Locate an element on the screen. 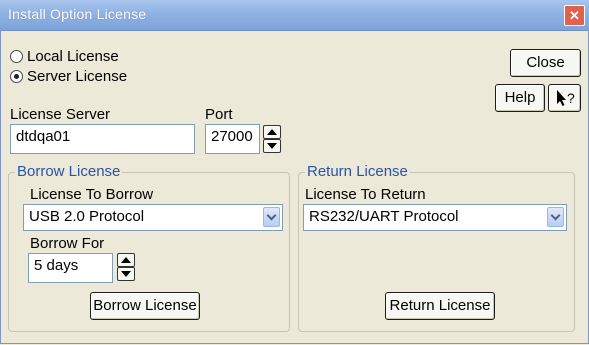  license-server-input: dtdqa01 is located at coordinates (102, 139).